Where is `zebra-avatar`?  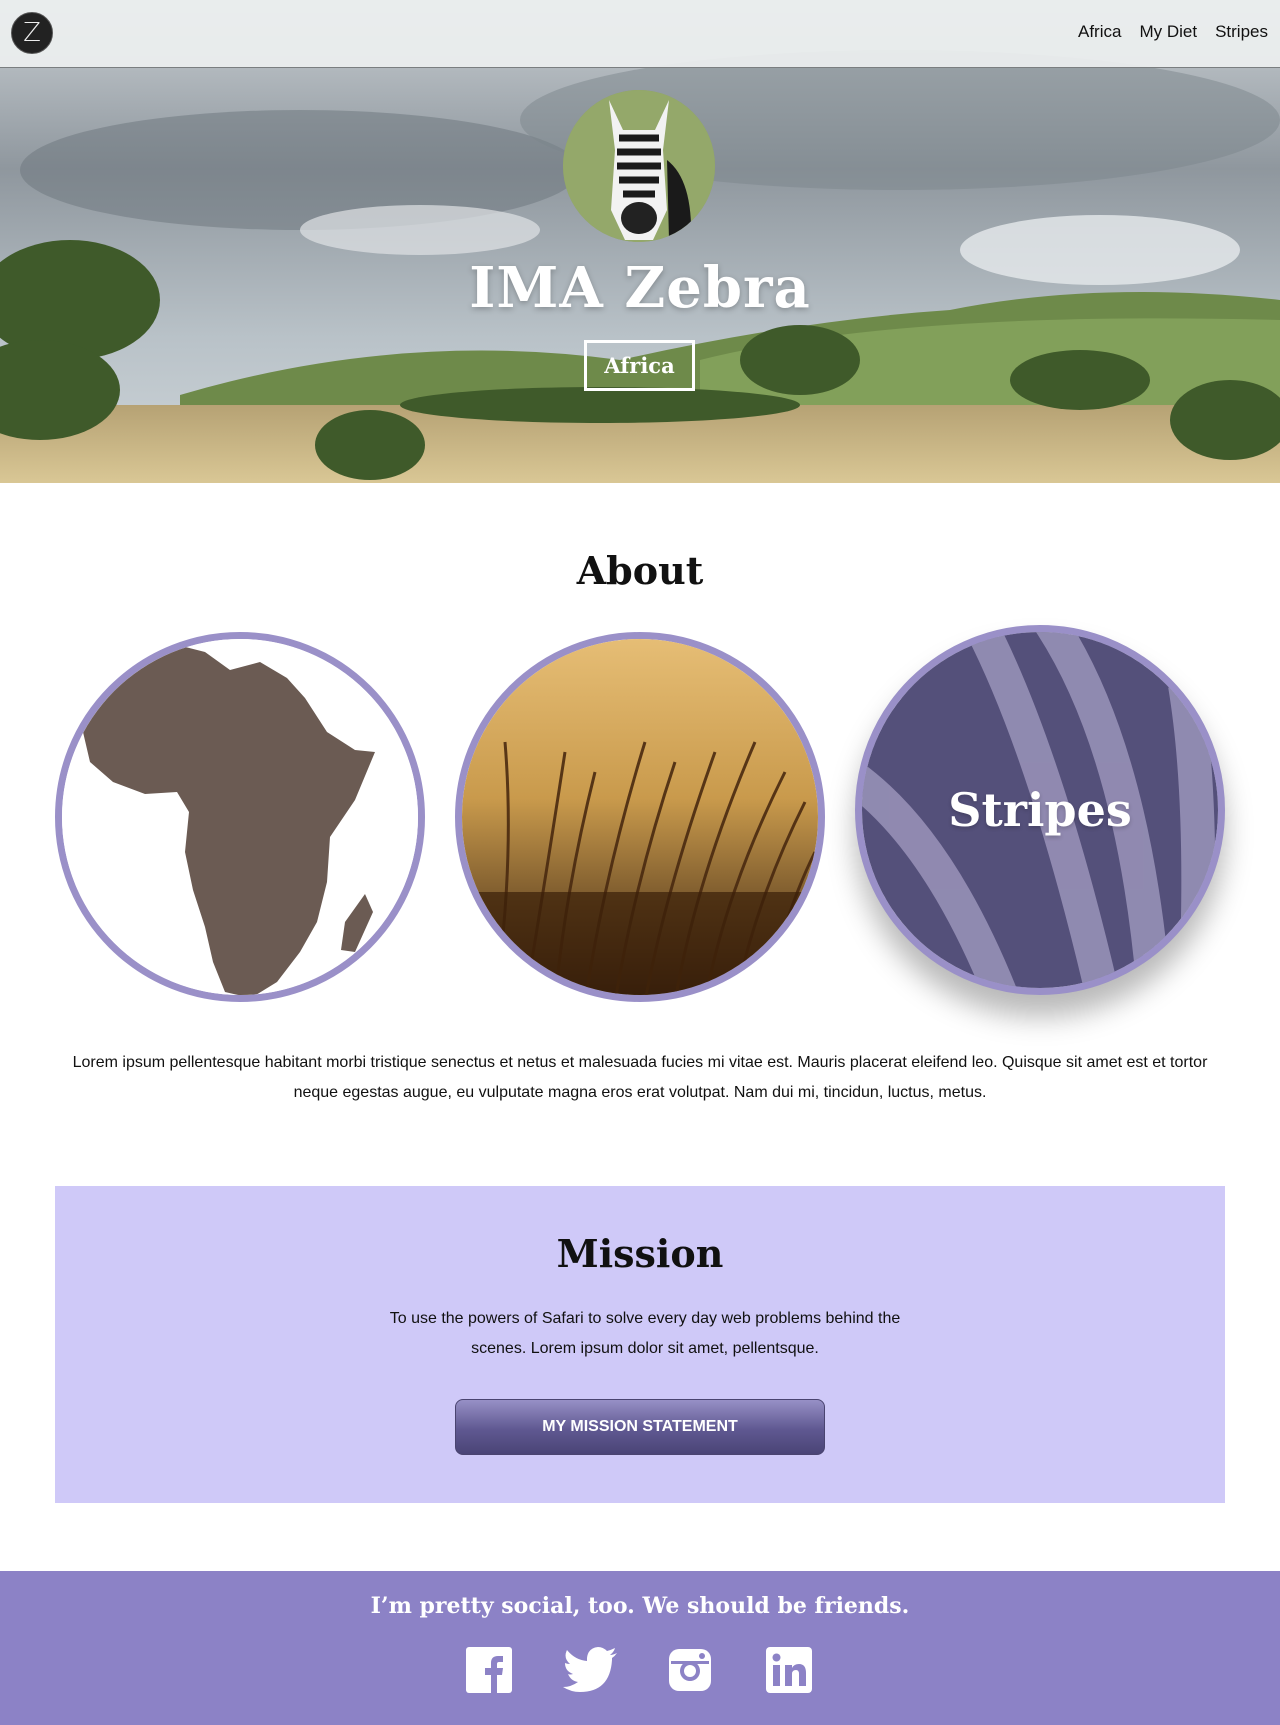
zebra-avatar is located at coordinates (639, 166).